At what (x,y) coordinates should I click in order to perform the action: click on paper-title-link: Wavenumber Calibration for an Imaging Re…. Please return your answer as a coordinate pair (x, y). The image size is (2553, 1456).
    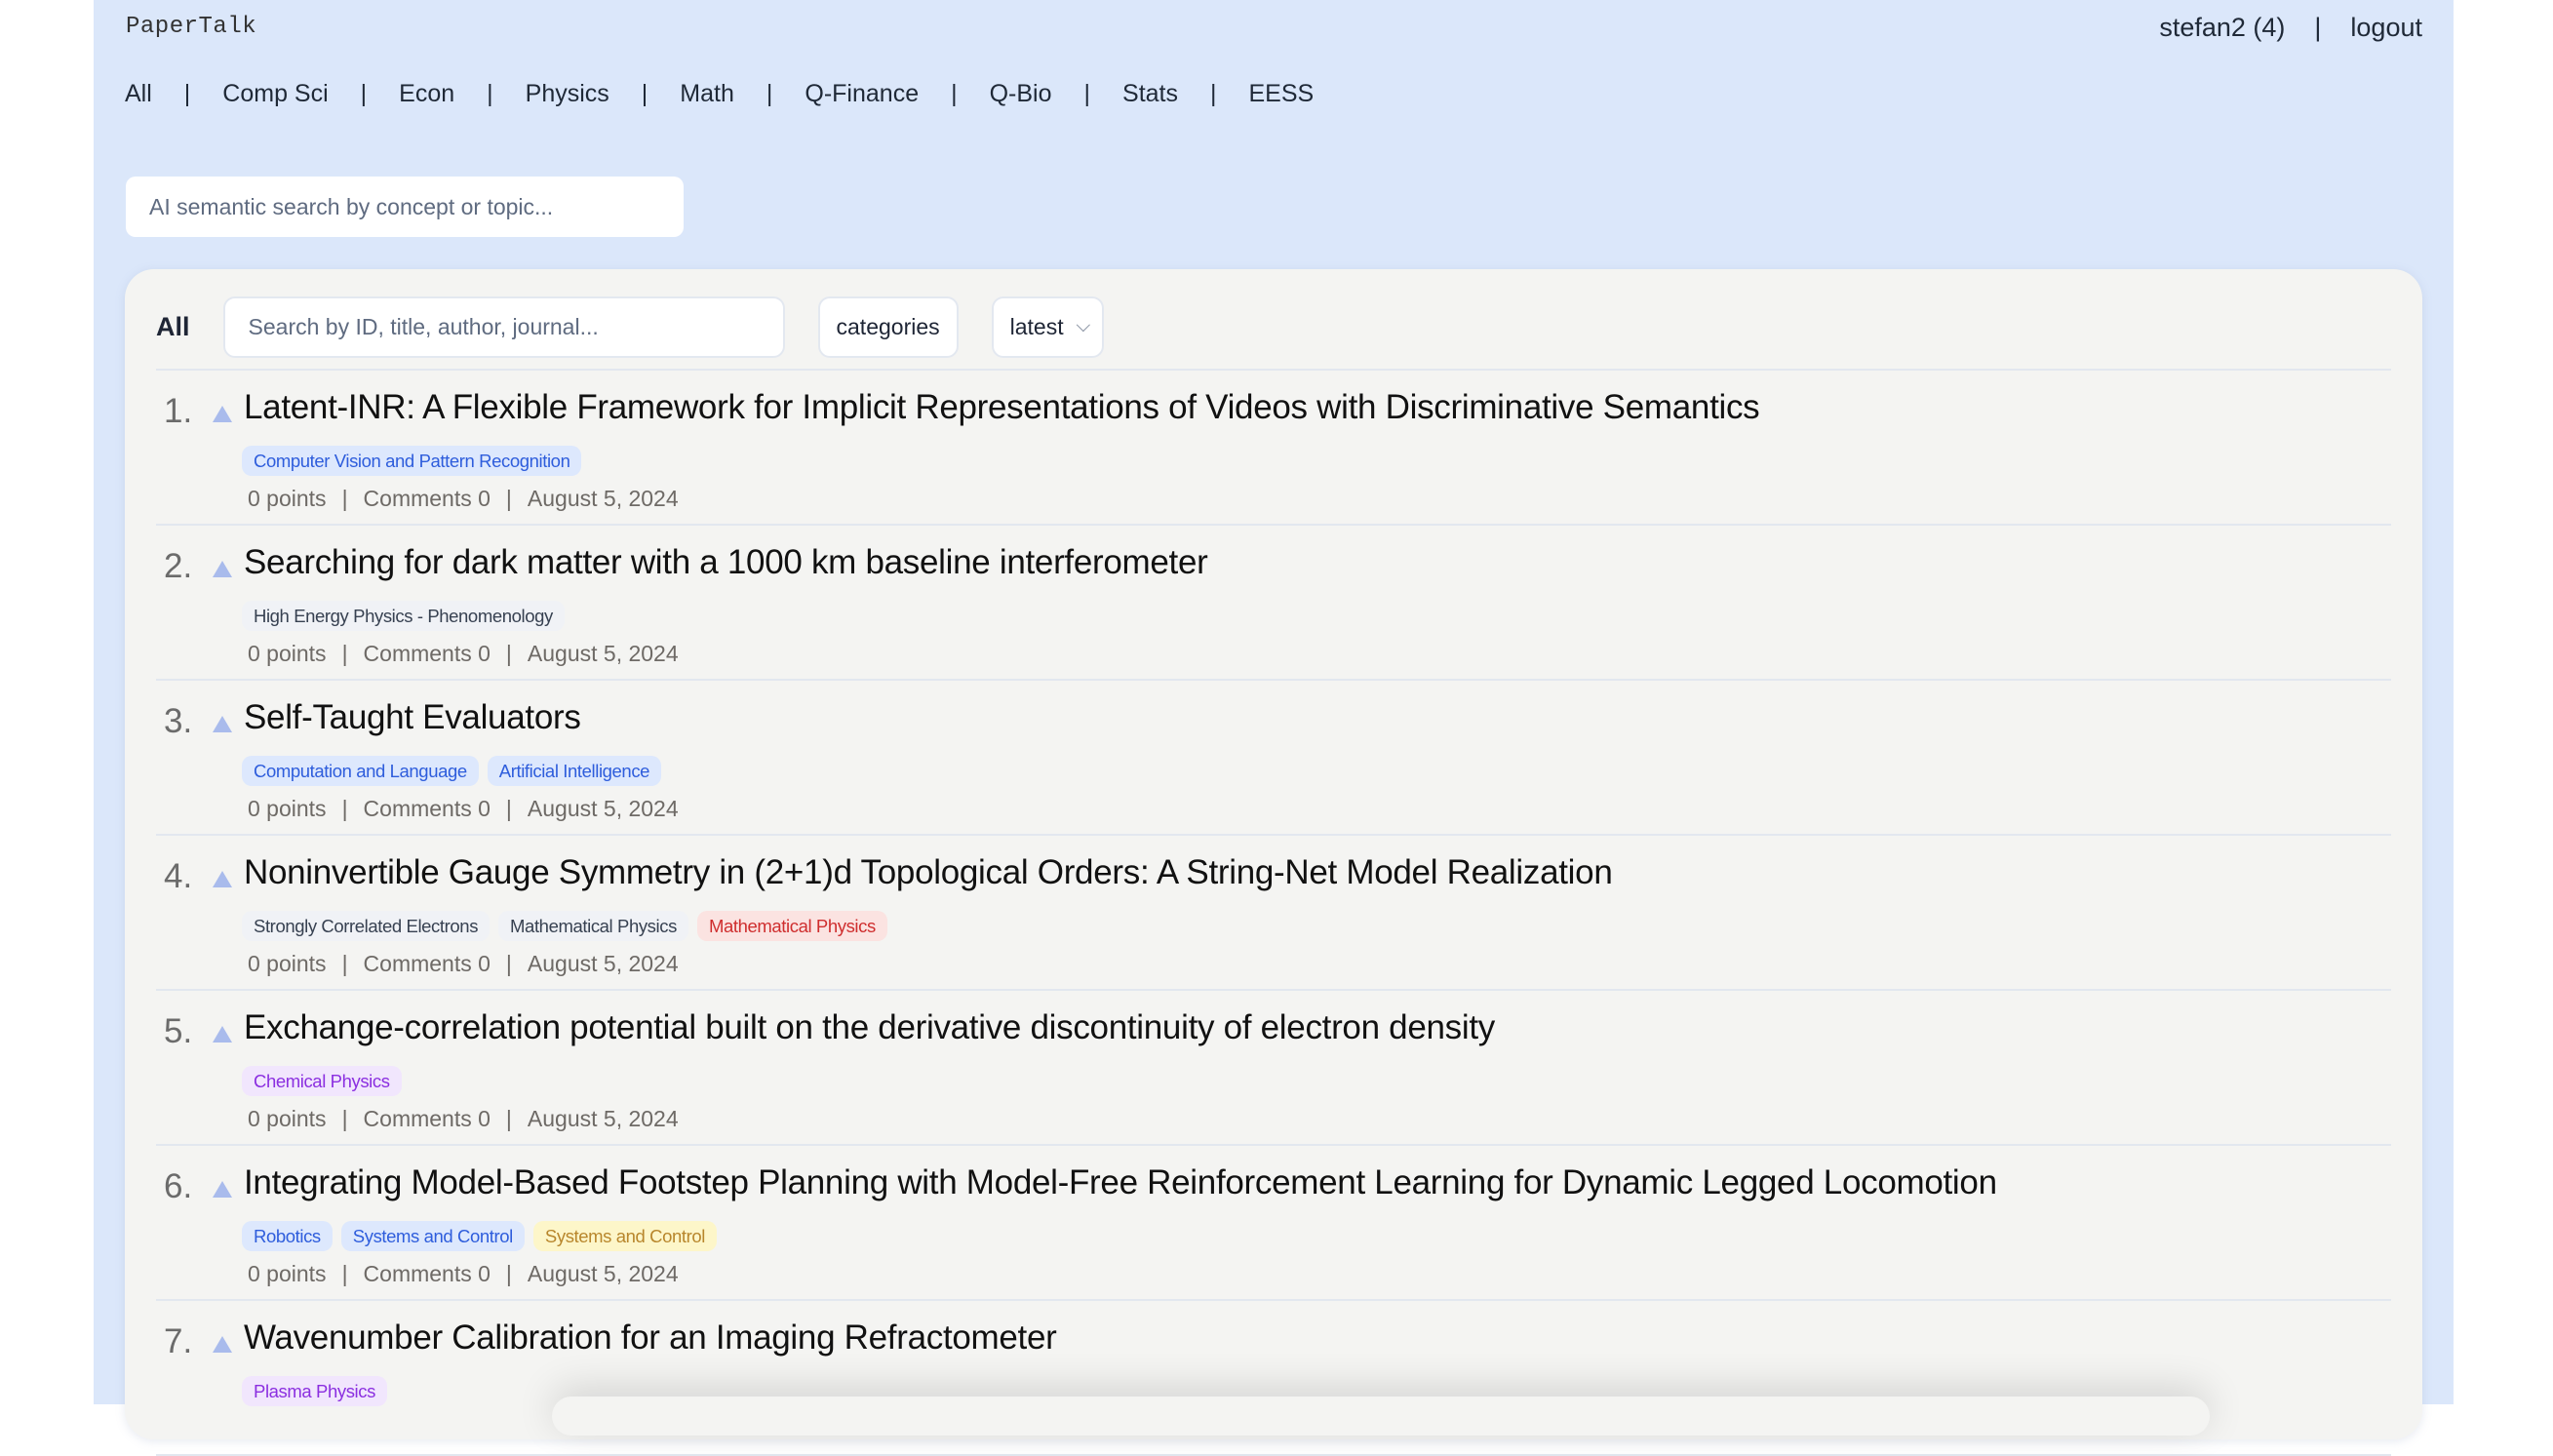
    Looking at the image, I should click on (650, 1338).